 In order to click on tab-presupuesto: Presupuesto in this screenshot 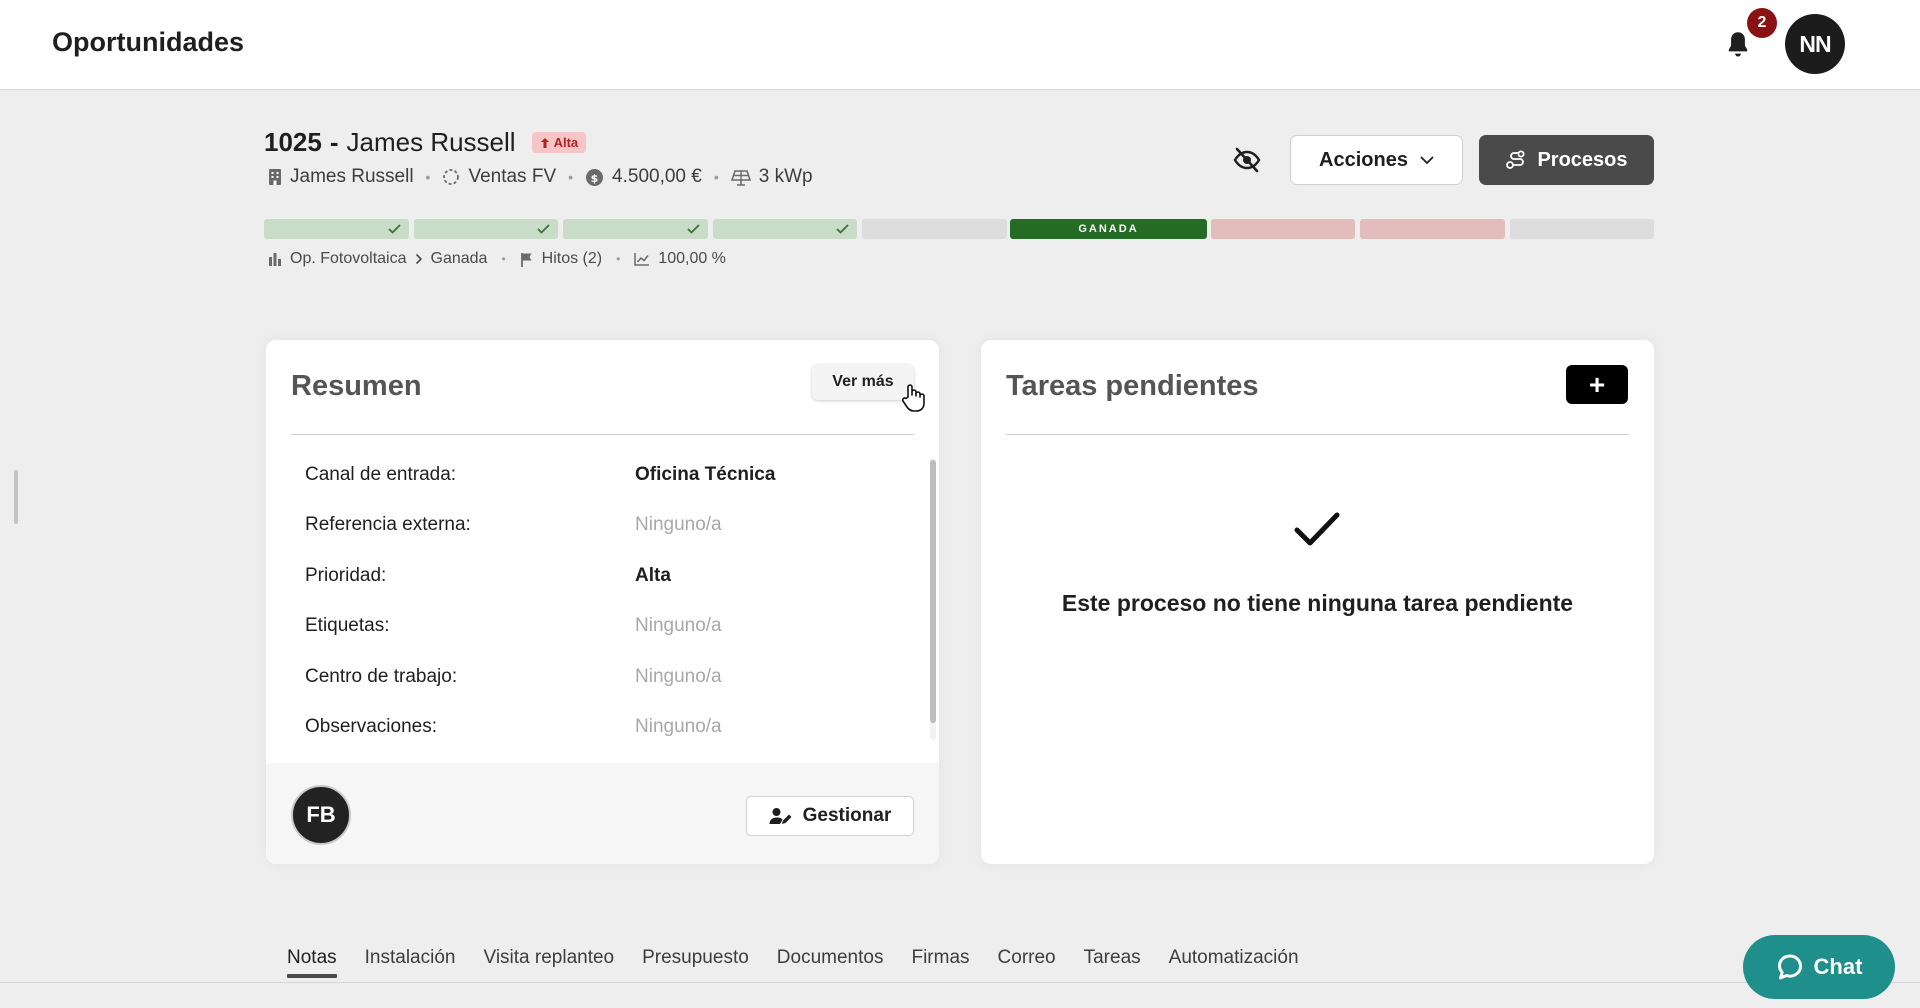, I will do `click(695, 962)`.